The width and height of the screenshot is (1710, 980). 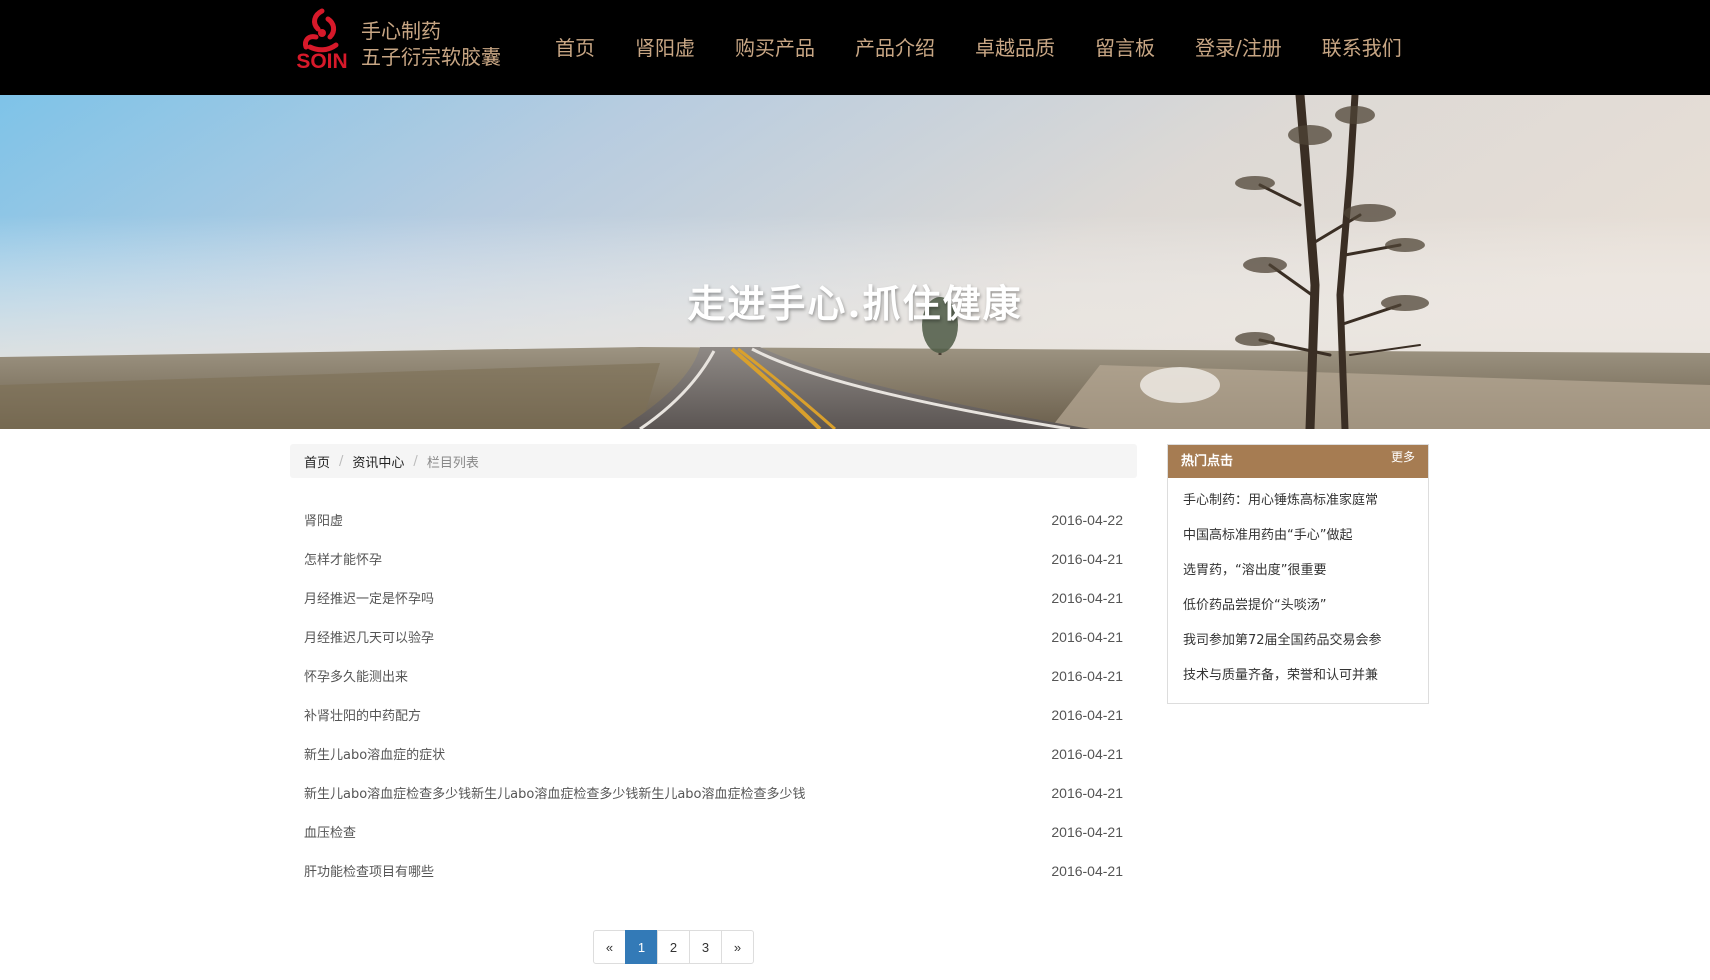 What do you see at coordinates (713, 753) in the screenshot?
I see `list-item: 新生儿abo溶血症的症状 2016-04-21` at bounding box center [713, 753].